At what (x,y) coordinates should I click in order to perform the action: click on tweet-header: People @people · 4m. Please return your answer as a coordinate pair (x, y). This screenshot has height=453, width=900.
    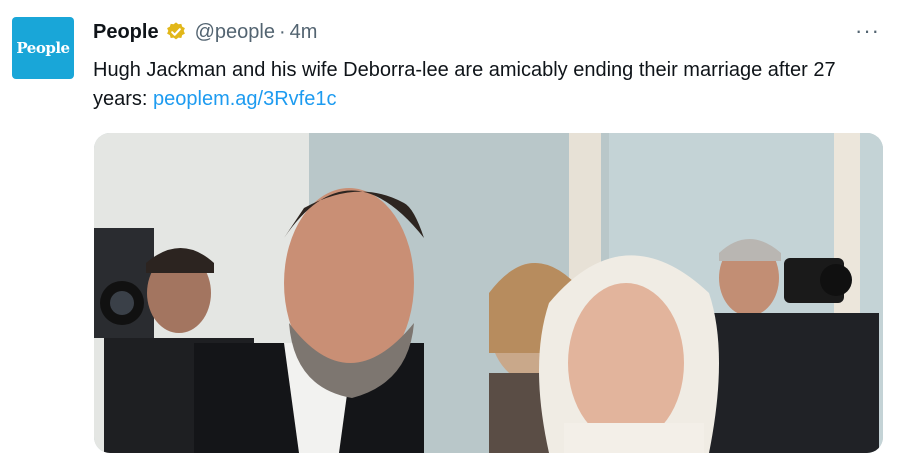
    Looking at the image, I should click on (205, 32).